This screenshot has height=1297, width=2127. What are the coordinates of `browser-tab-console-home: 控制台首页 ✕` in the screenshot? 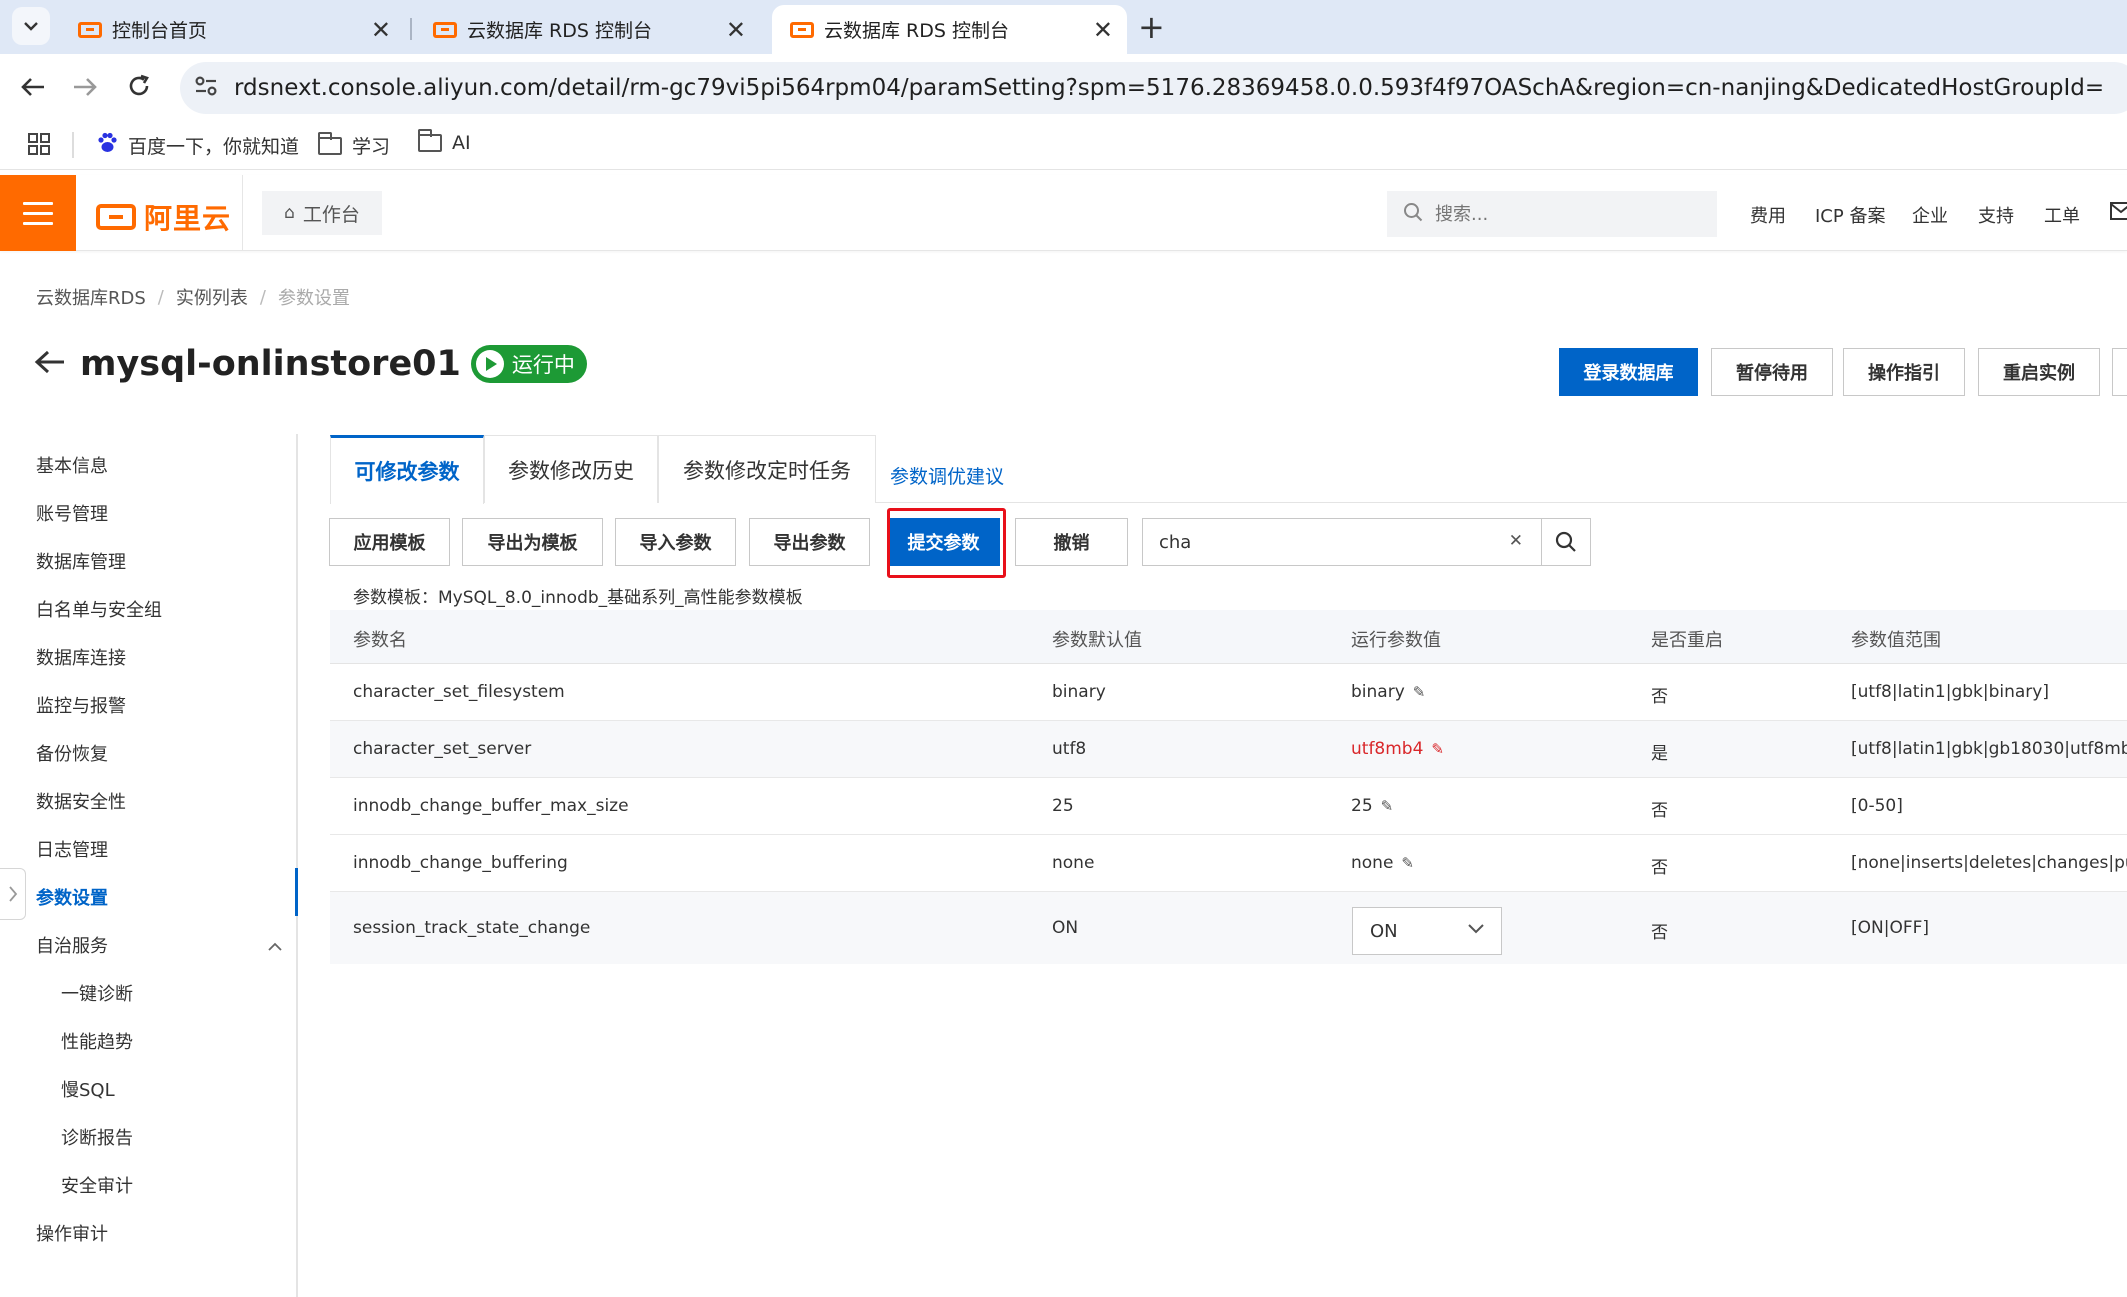 It's located at (232, 29).